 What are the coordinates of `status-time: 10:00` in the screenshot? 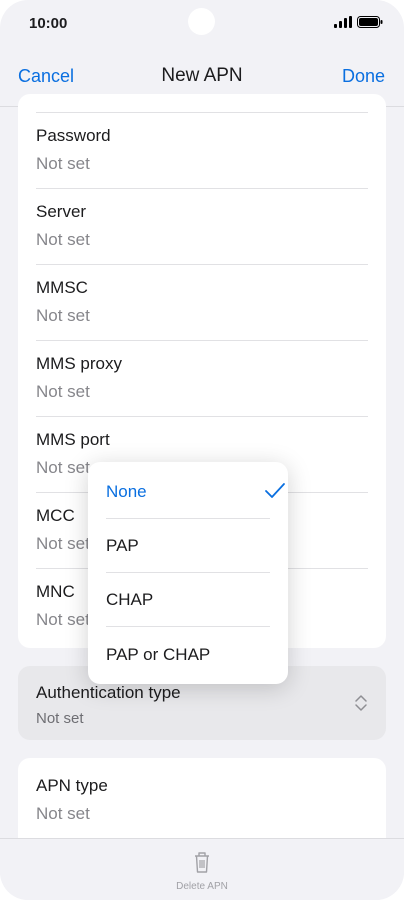 It's located at (48, 23).